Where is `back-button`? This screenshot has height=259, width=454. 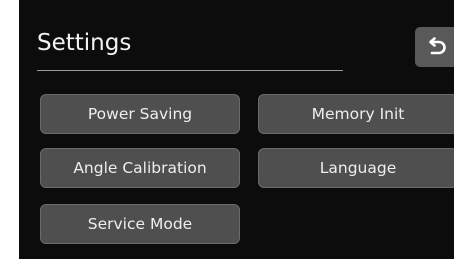 back-button is located at coordinates (434, 47).